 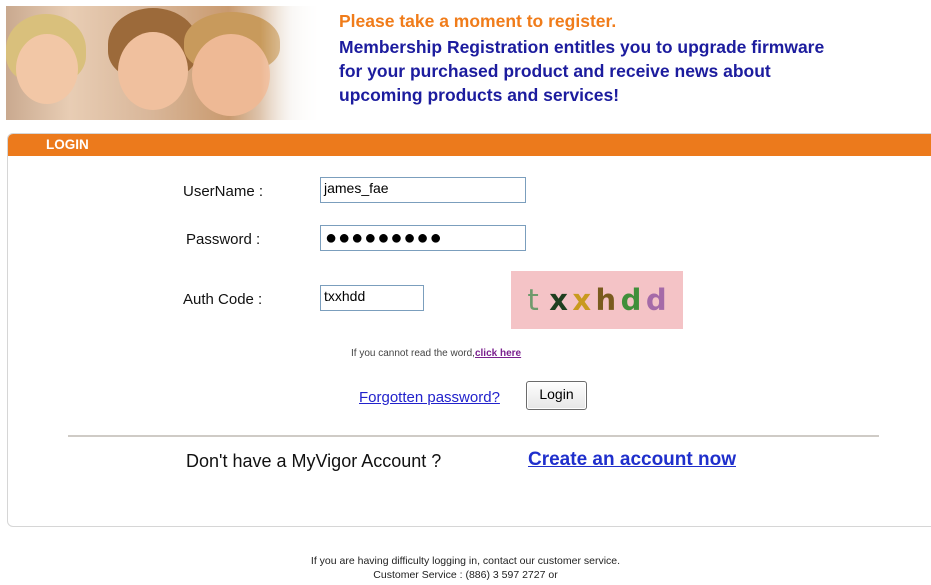 What do you see at coordinates (384, 238) in the screenshot?
I see `password-mask: ●●●●●●●●●` at bounding box center [384, 238].